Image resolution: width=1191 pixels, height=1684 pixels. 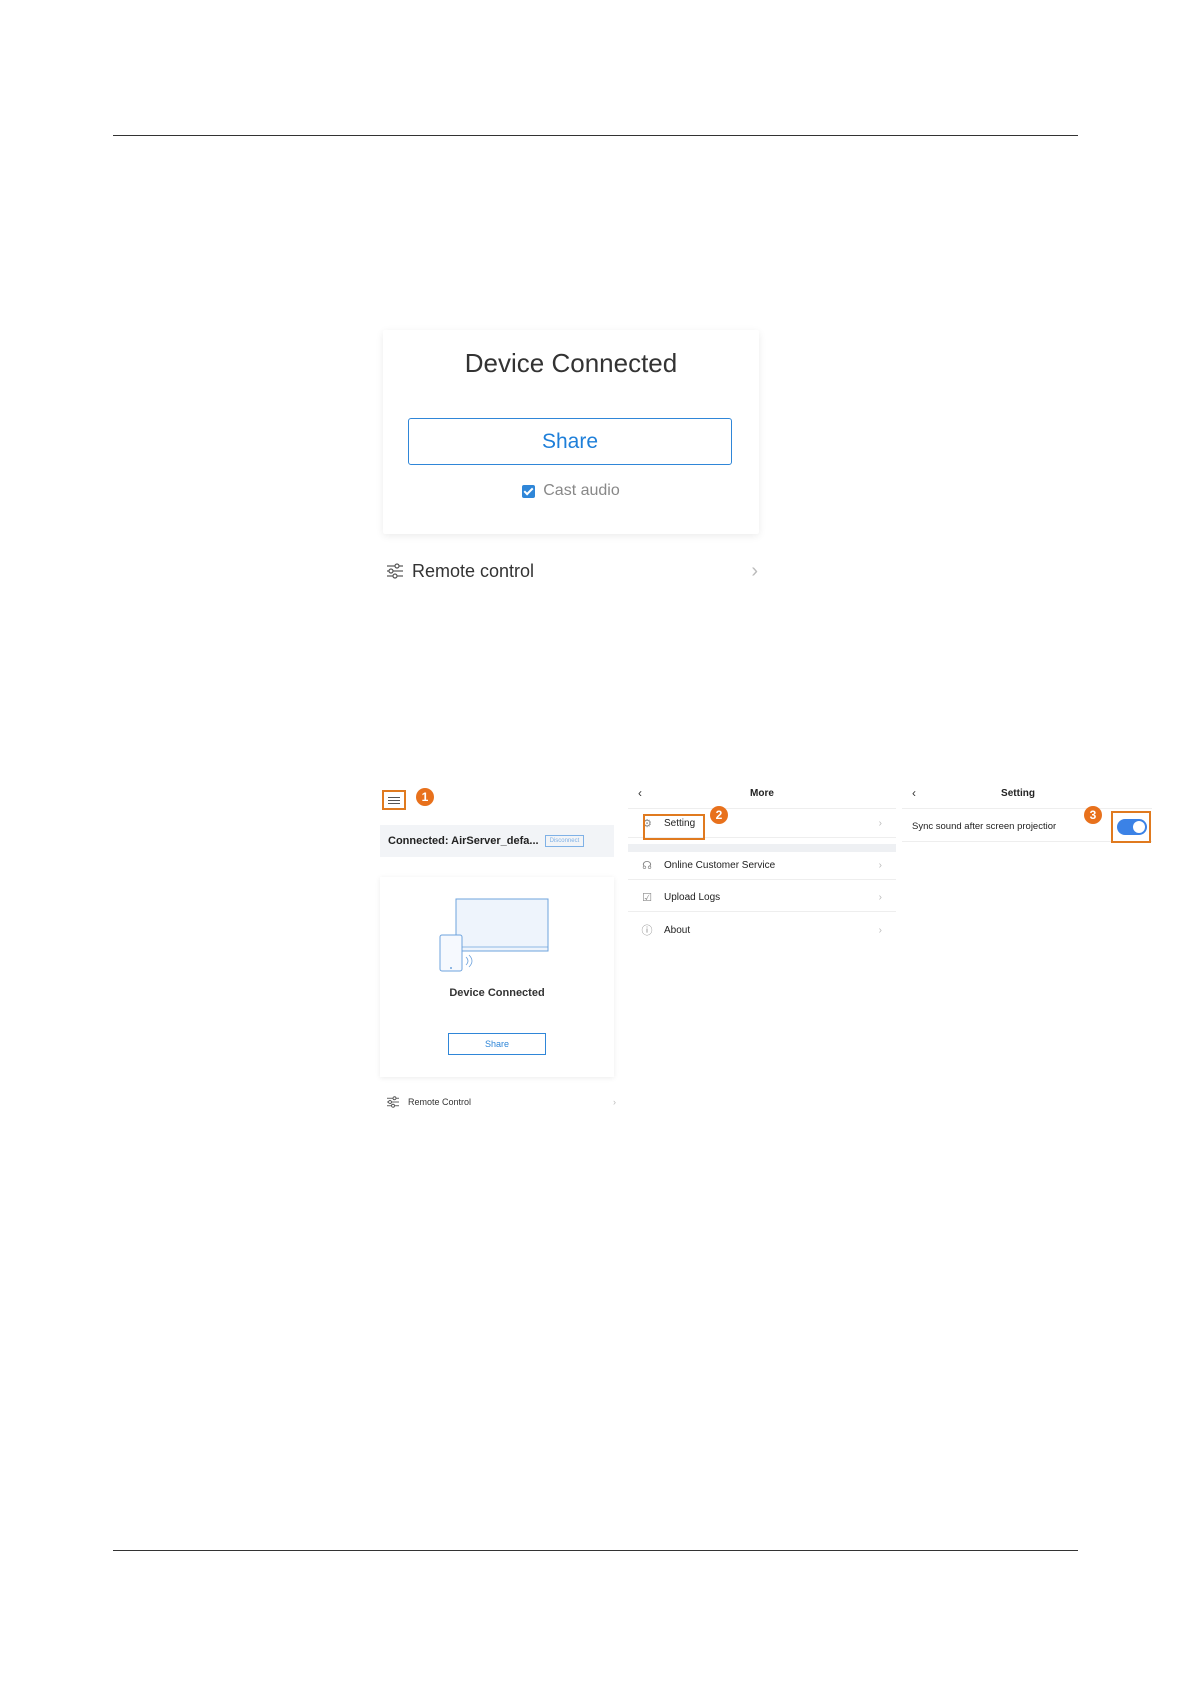 What do you see at coordinates (497, 1044) in the screenshot?
I see `share-button-small: Share` at bounding box center [497, 1044].